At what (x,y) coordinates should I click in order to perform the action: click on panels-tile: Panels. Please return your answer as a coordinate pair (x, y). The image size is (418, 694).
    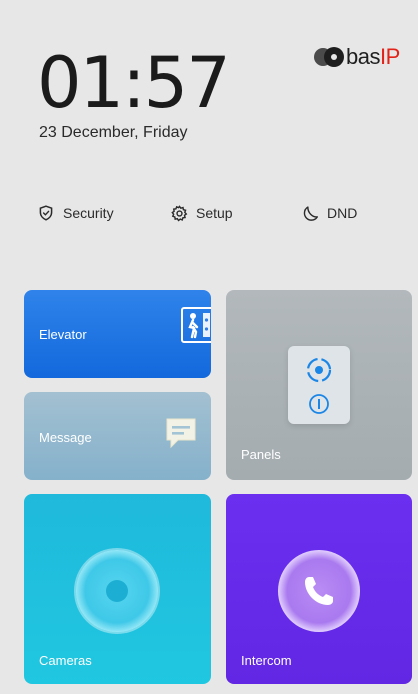
    Looking at the image, I should click on (319, 385).